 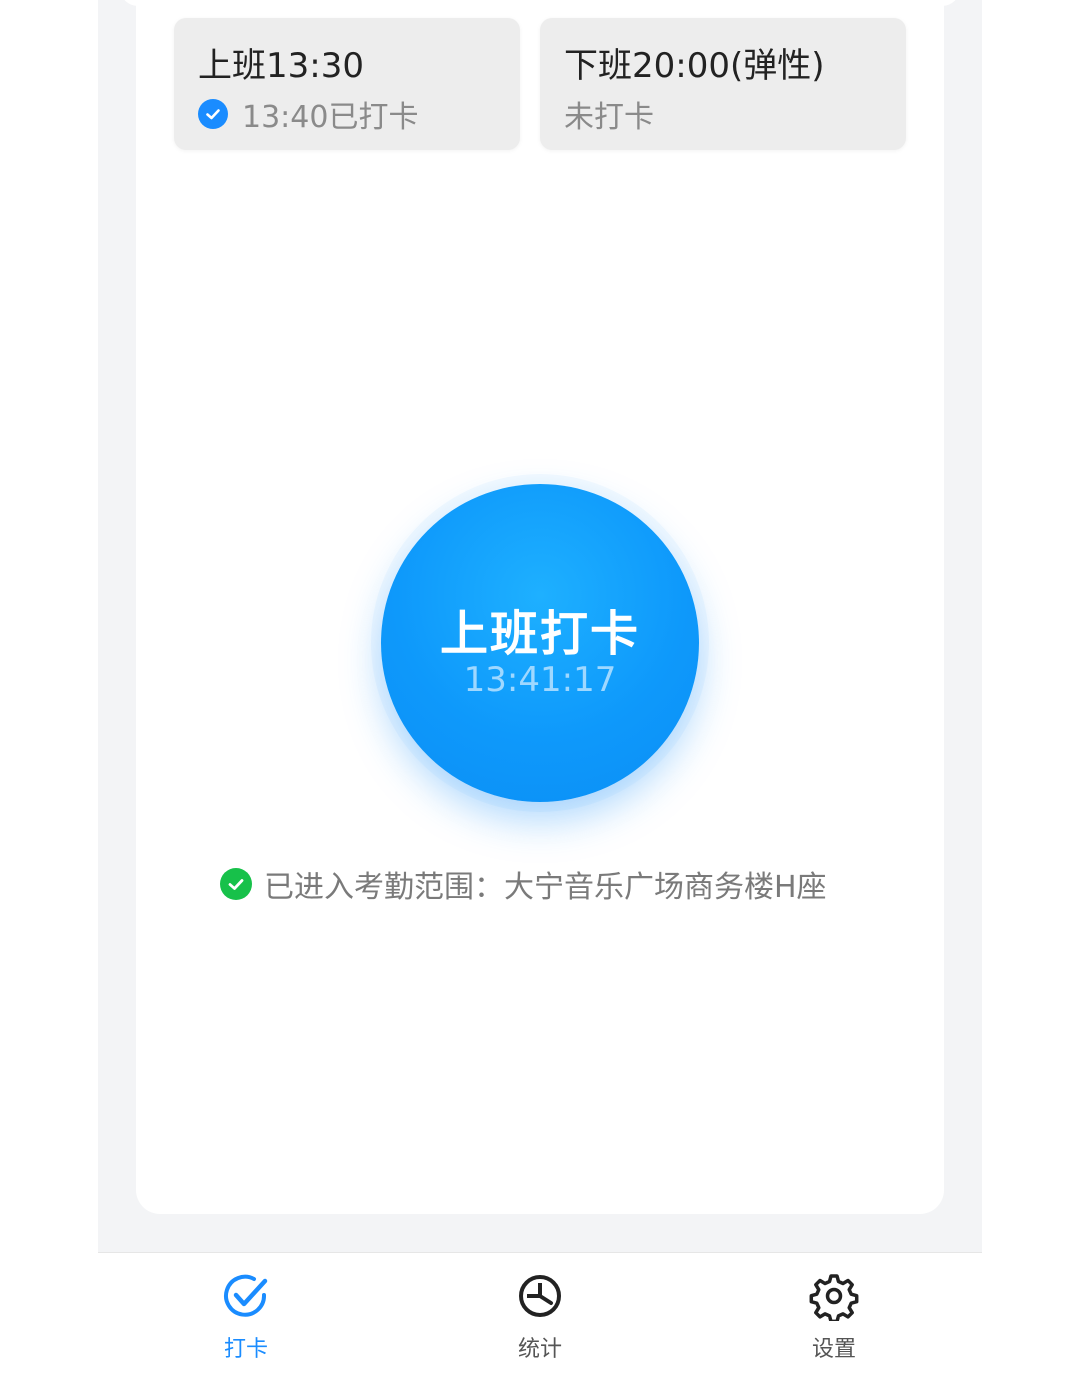 What do you see at coordinates (834, 1297) in the screenshot?
I see `gear-icon` at bounding box center [834, 1297].